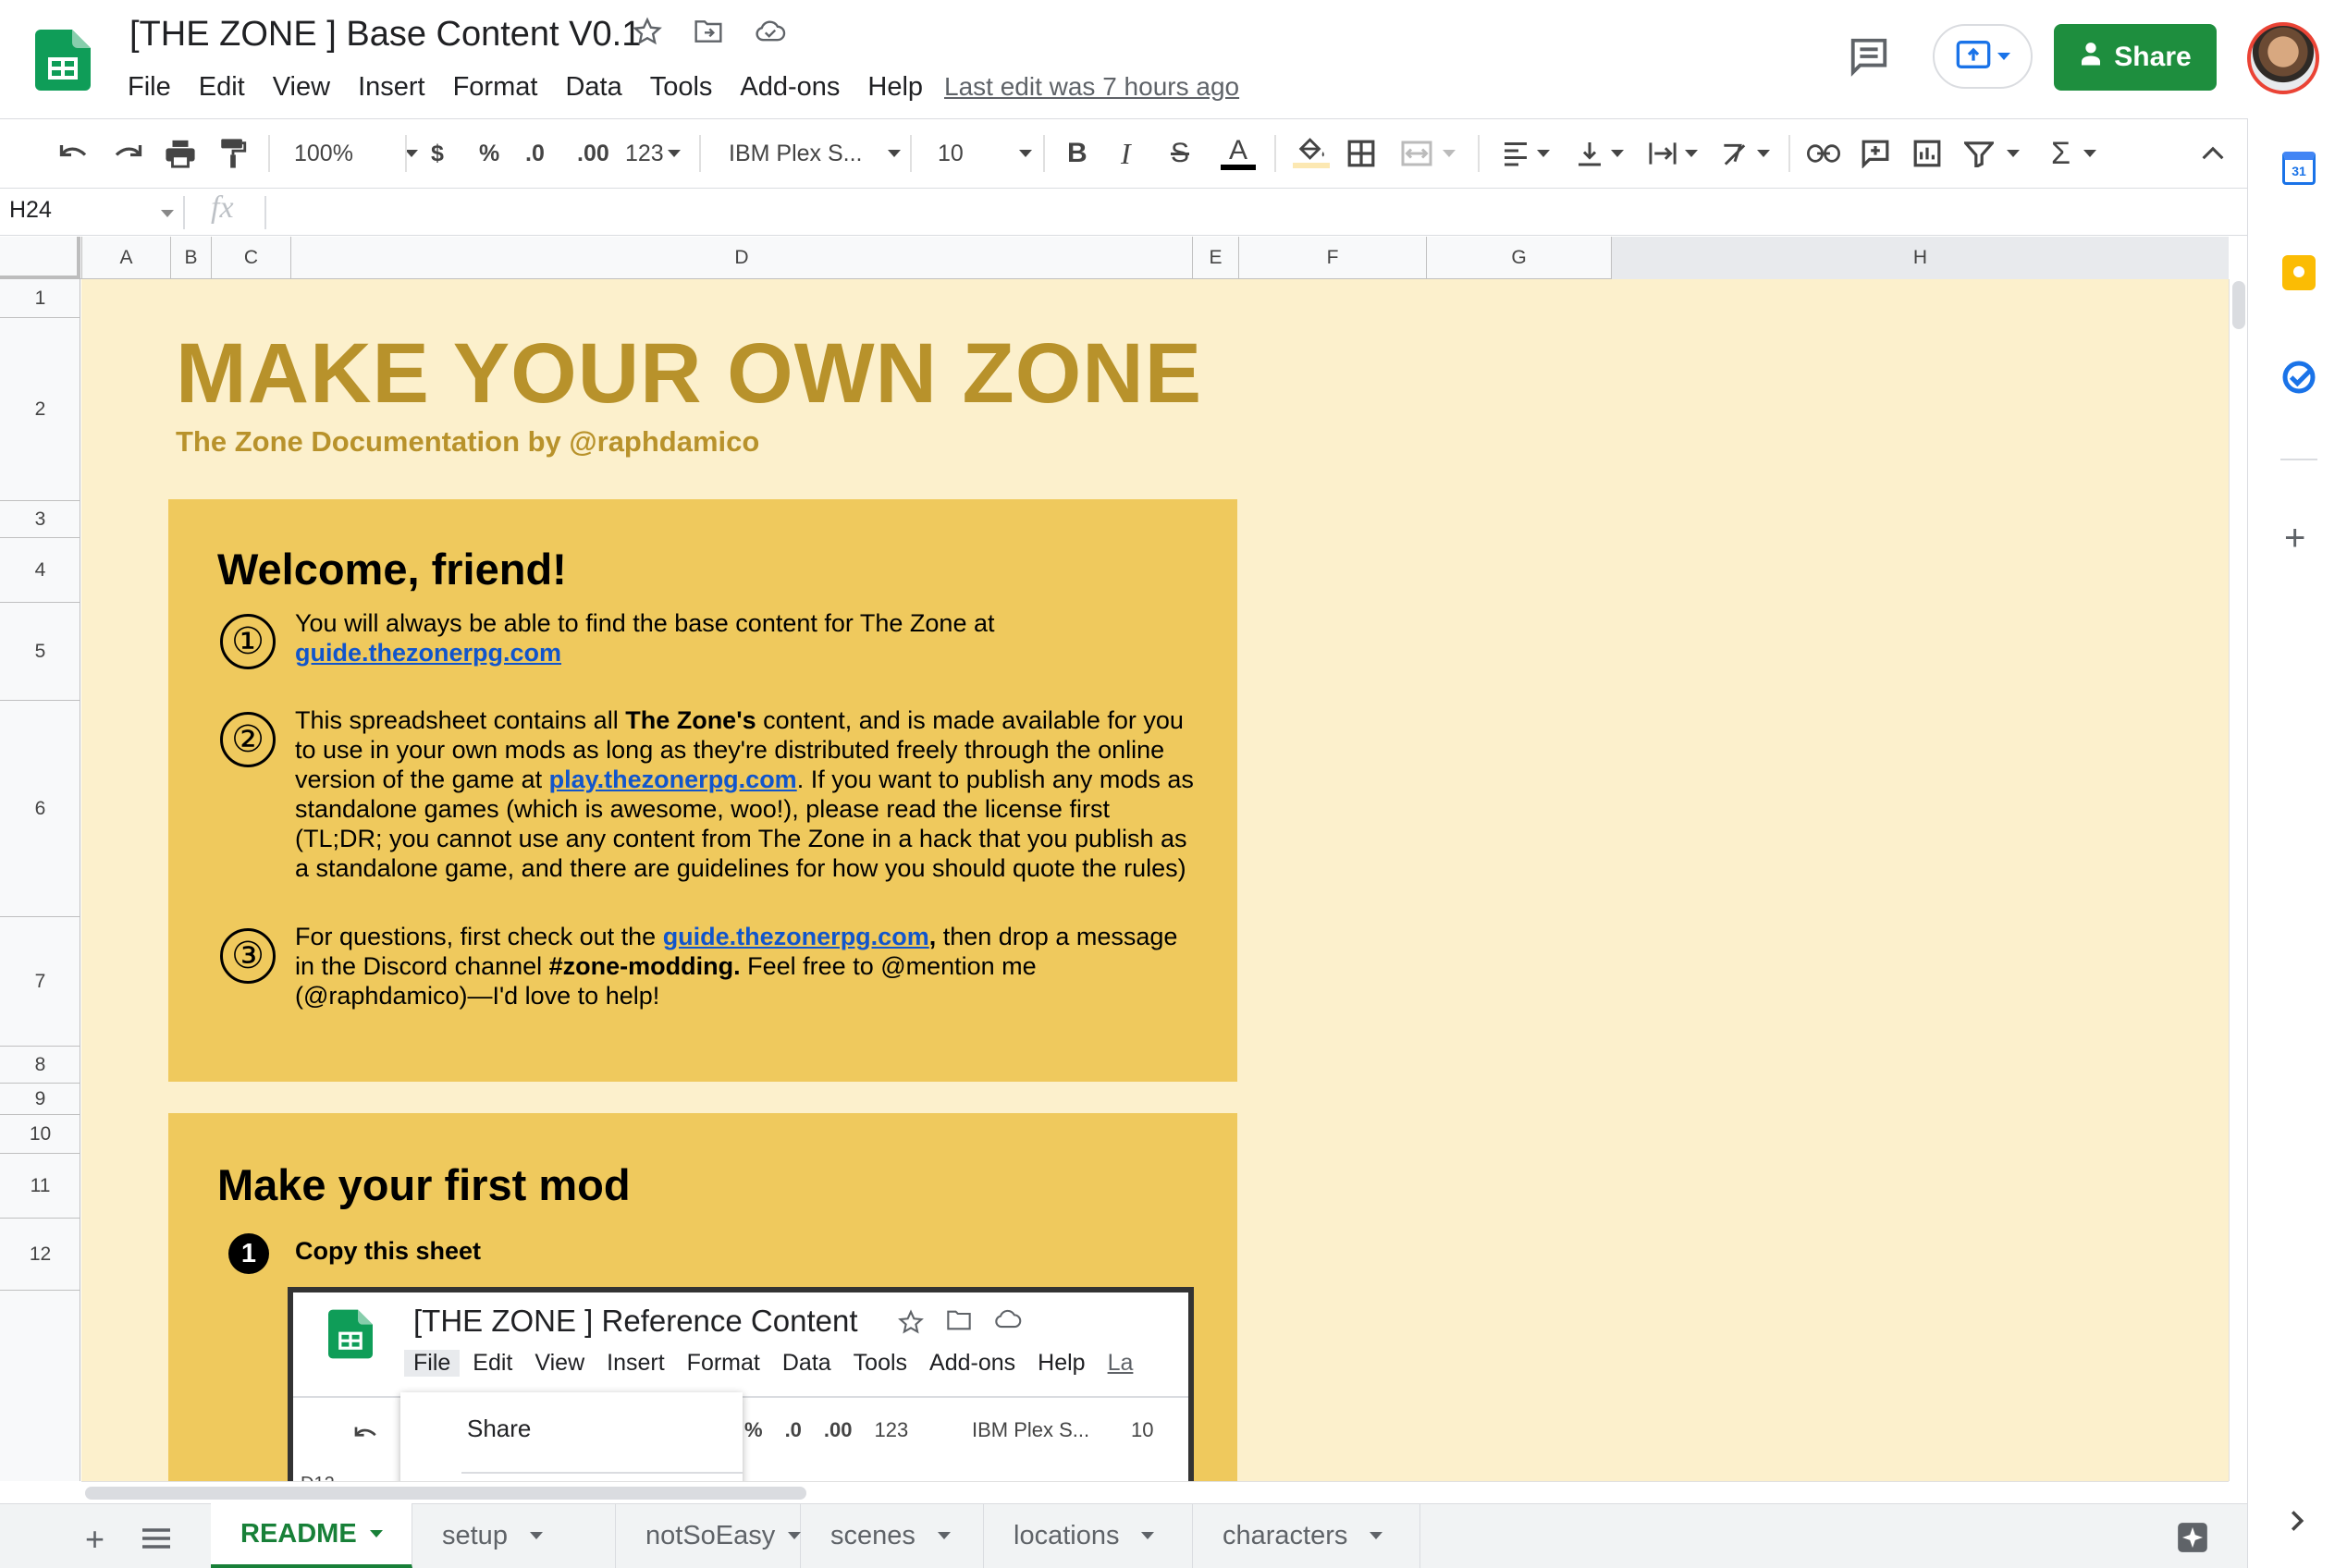 The height and width of the screenshot is (1568, 2347). Describe the element at coordinates (156, 1540) in the screenshot. I see `all-sheets-icon` at that location.